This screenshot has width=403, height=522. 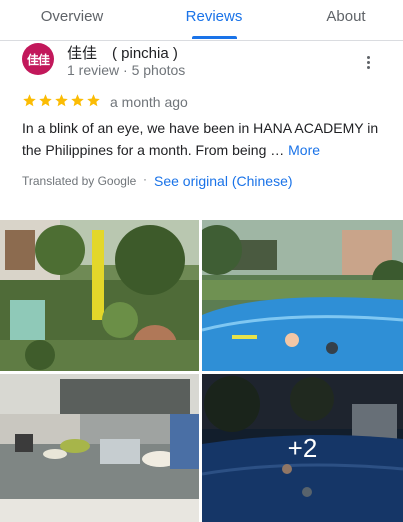 What do you see at coordinates (122, 52) in the screenshot?
I see `reviewer-name: 佳佳 ( pinchia )` at bounding box center [122, 52].